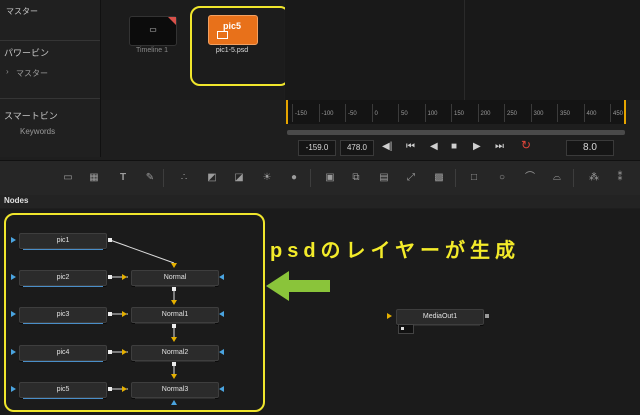 This screenshot has width=640, height=415. Describe the element at coordinates (63, 390) in the screenshot. I see `loader-node-pic5: pic5` at that location.